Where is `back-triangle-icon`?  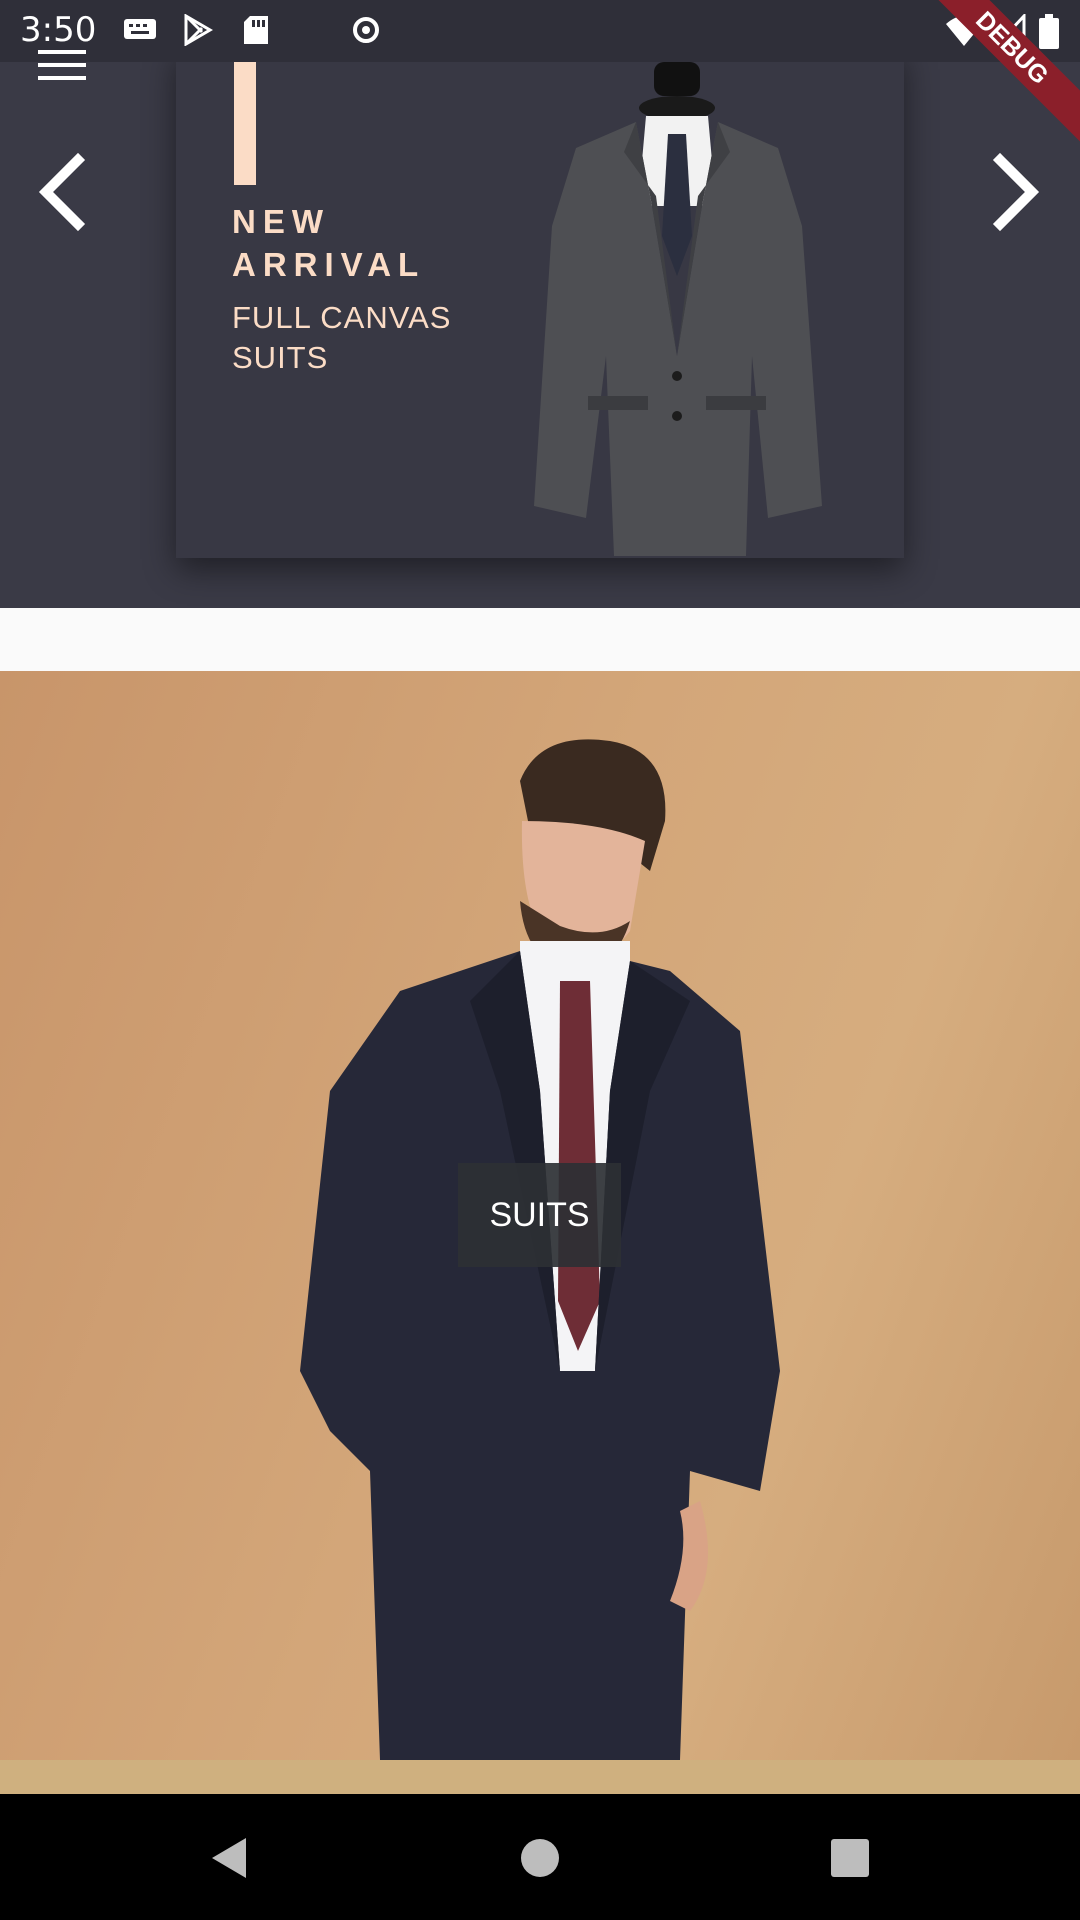
back-triangle-icon is located at coordinates (230, 1858).